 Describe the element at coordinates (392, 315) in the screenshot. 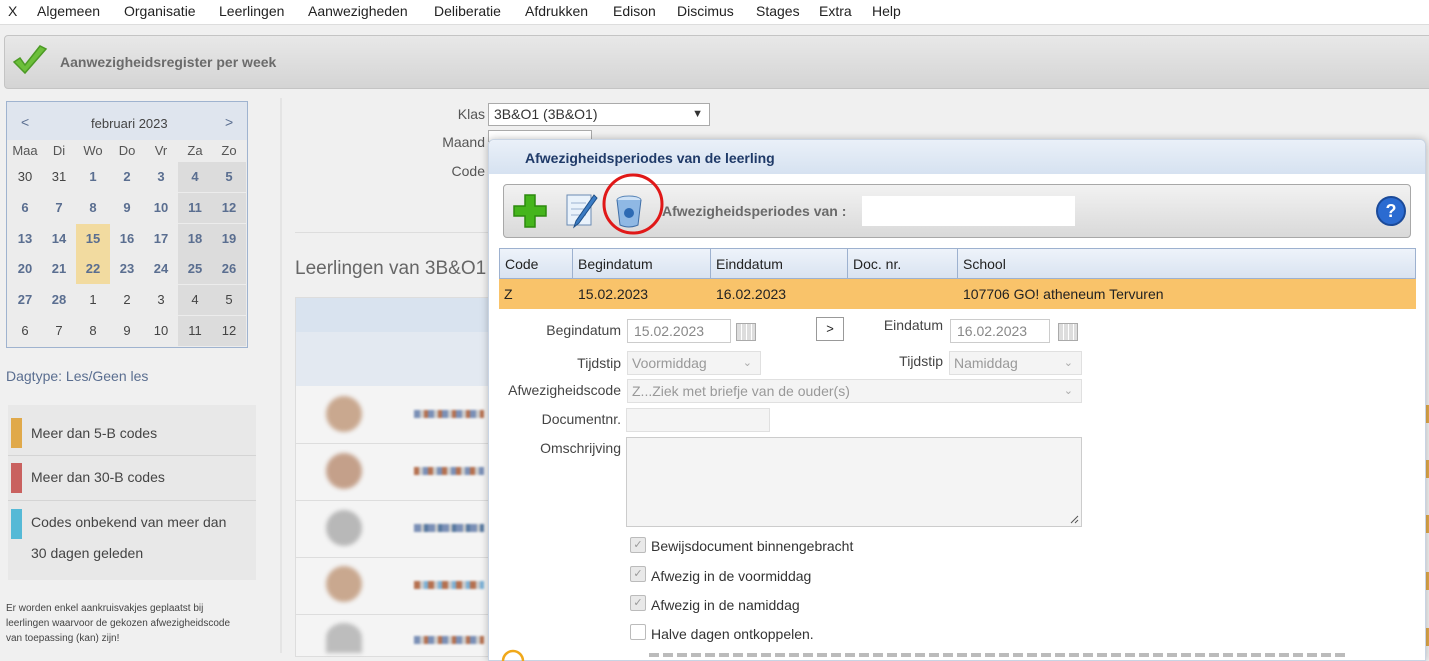

I see `student-table-header` at that location.